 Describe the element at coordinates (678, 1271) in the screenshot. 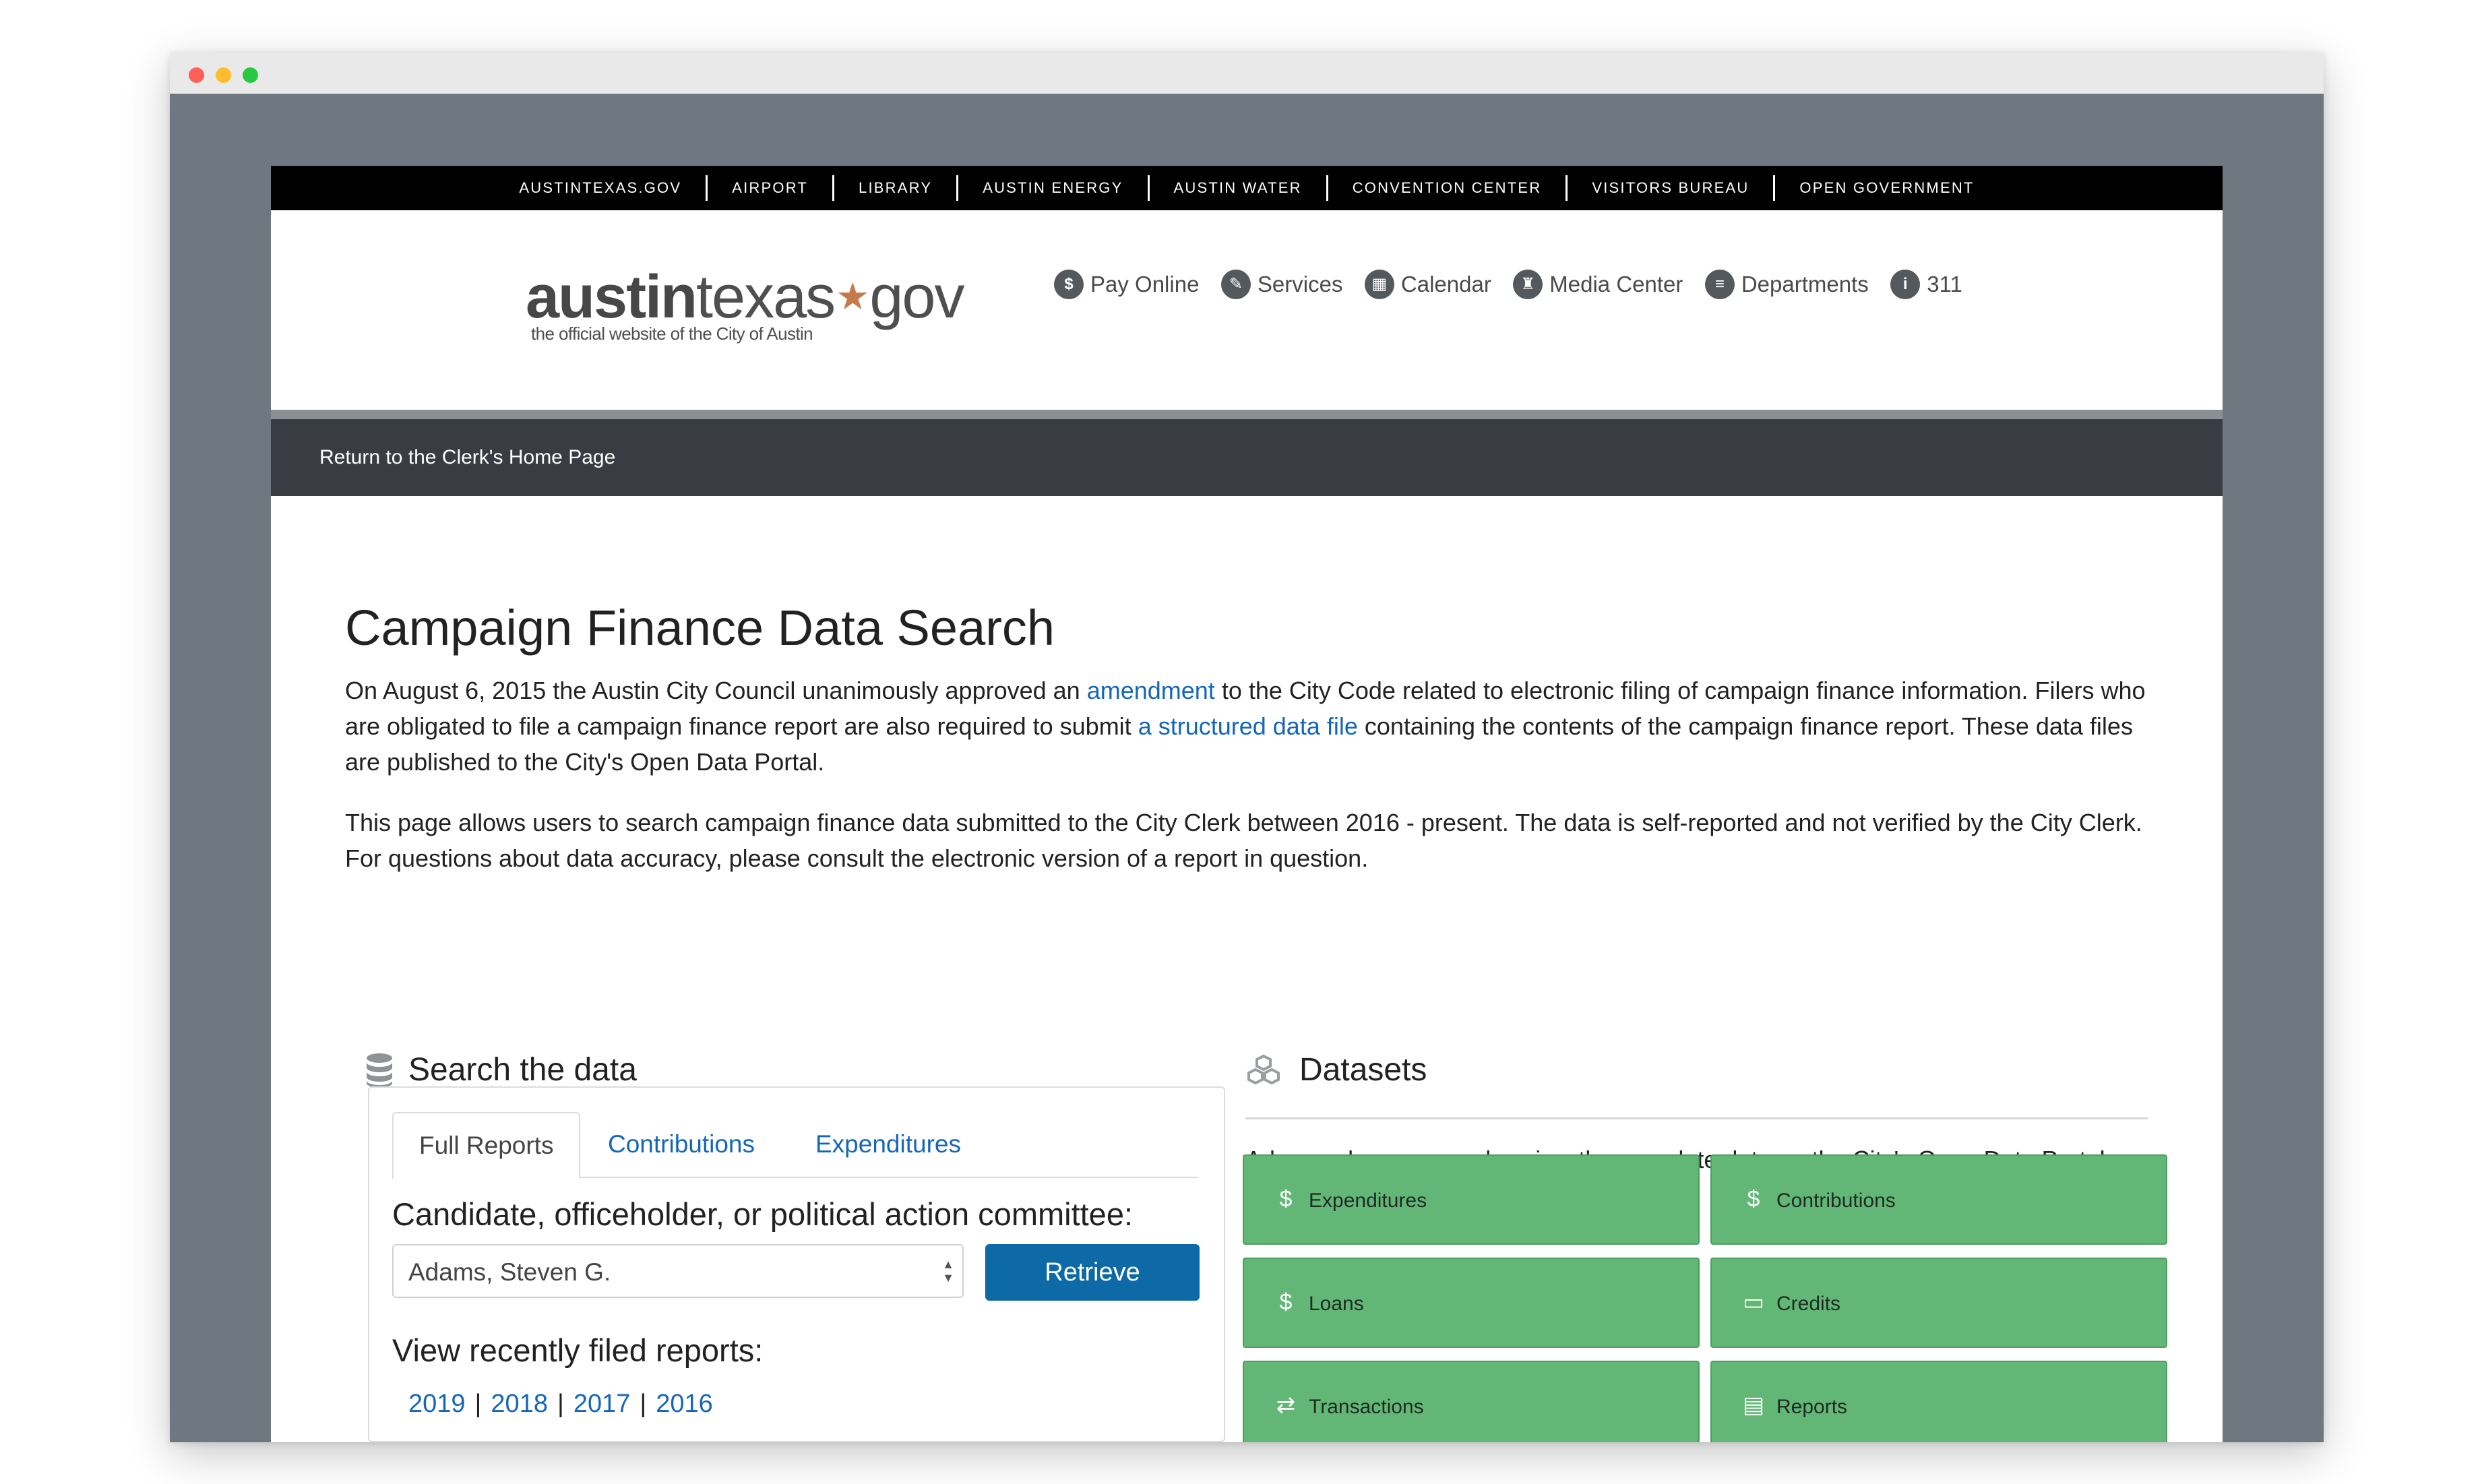

I see `candidate-select: Adams, Steven G. ▲ ▼` at that location.